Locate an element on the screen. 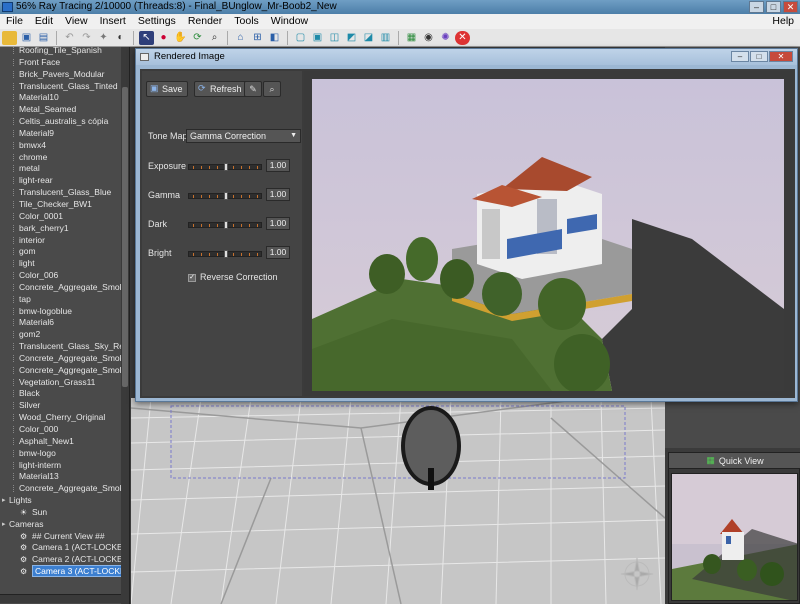 The height and width of the screenshot is (604, 800). save-button: ▣ Save is located at coordinates (167, 89).